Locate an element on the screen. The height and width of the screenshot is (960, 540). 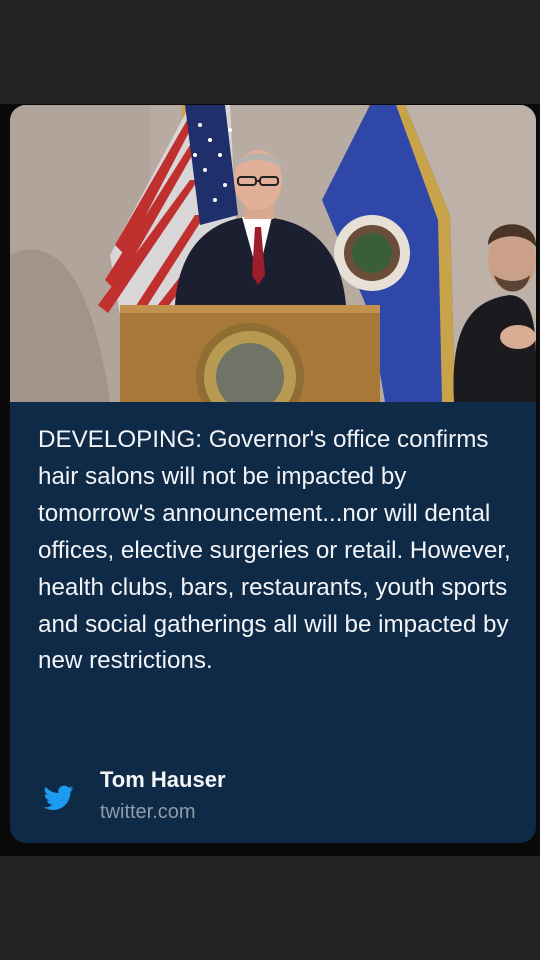
bottom-black-bar is located at coordinates (270, 908).